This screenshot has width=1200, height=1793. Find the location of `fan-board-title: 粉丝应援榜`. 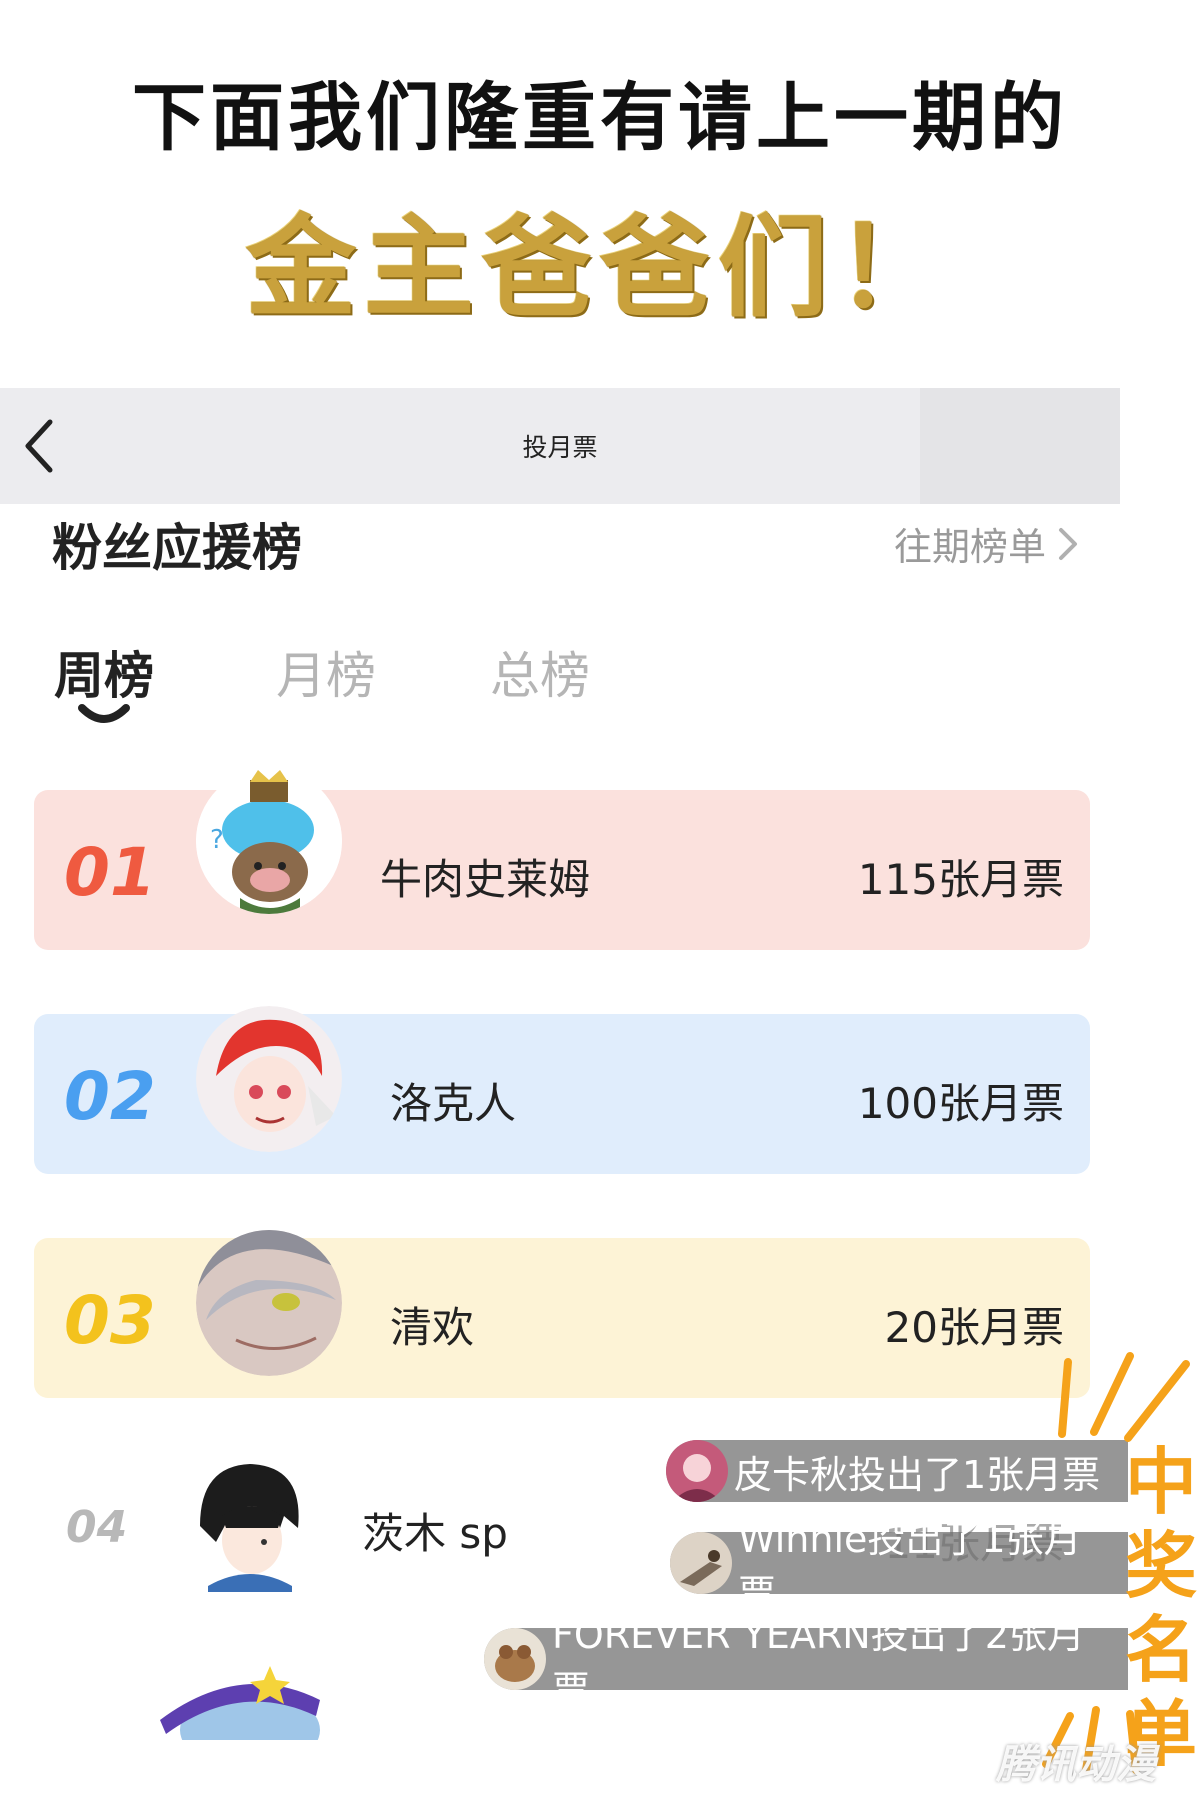

fan-board-title: 粉丝应援榜 is located at coordinates (177, 548).